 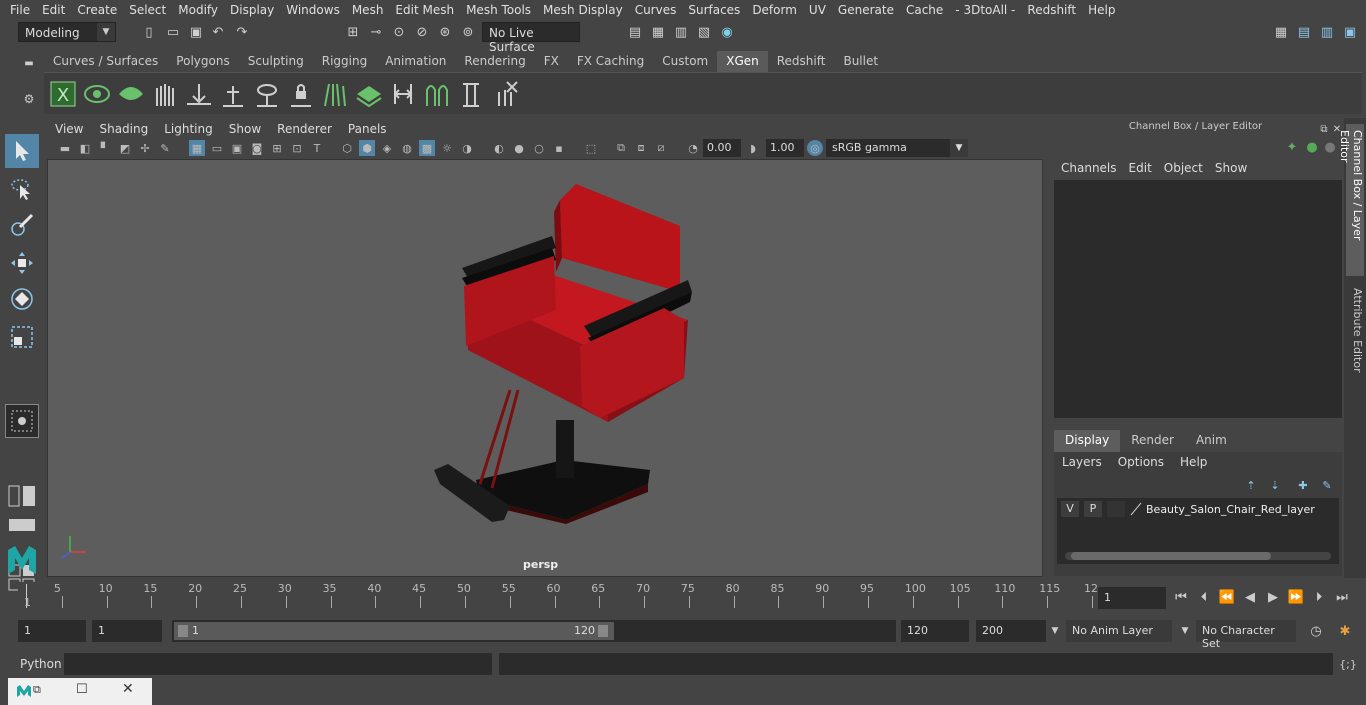 What do you see at coordinates (97, 94) in the screenshot?
I see `xgen-preview-icon` at bounding box center [97, 94].